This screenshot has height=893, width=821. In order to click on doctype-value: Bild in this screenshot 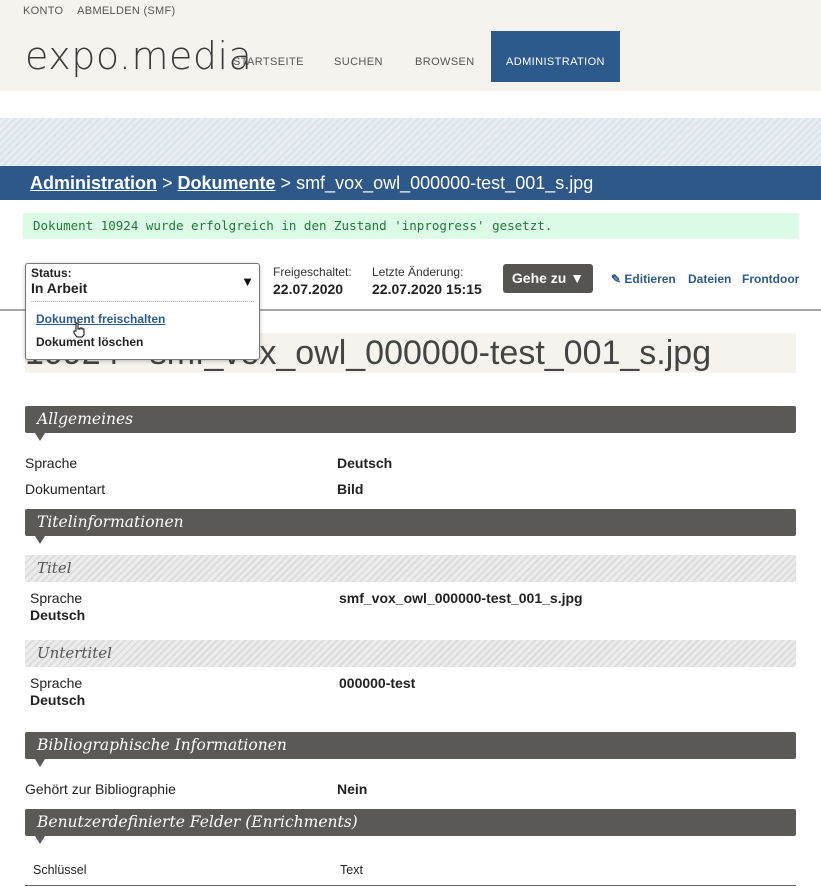, I will do `click(350, 489)`.